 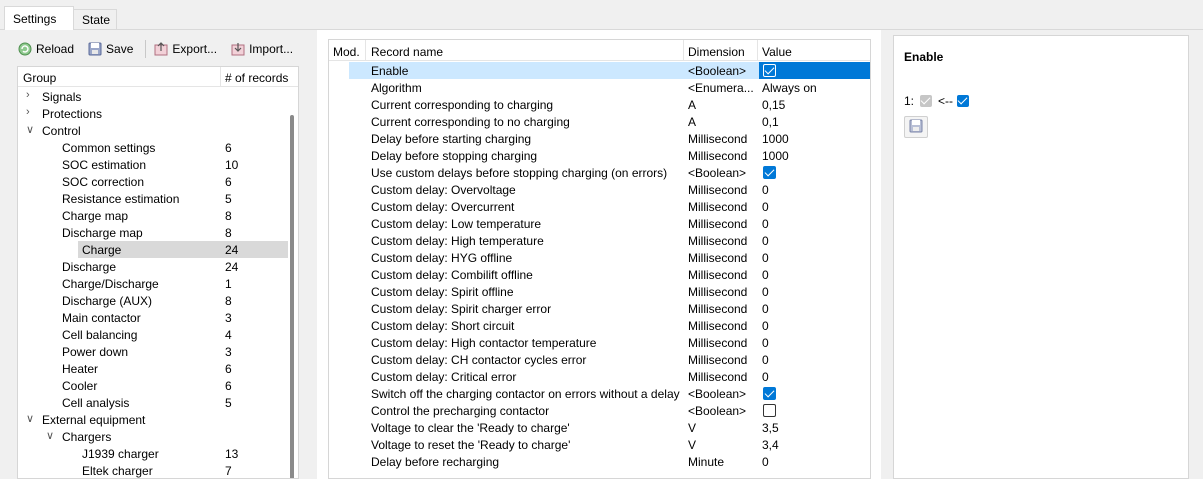 I want to click on tree-item: › Signals, so click(x=153, y=96).